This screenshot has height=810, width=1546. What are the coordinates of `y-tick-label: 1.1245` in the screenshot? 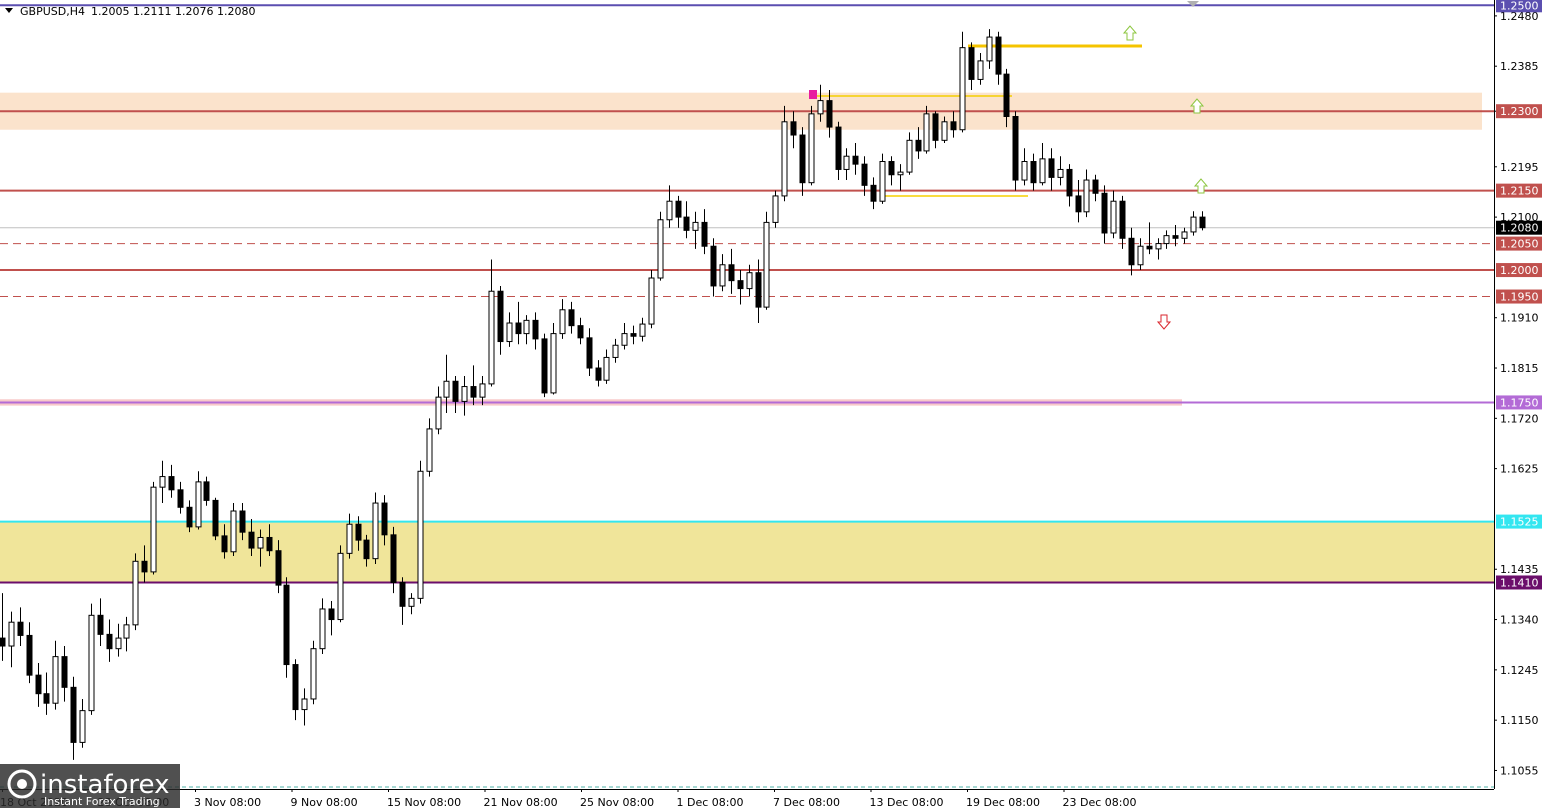 It's located at (1519, 670).